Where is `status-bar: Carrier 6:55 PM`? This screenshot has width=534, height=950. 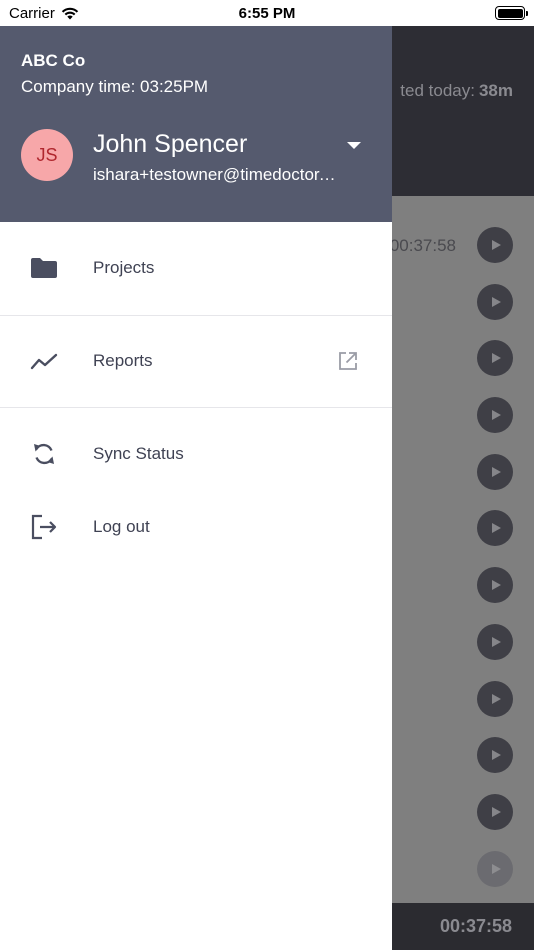 status-bar: Carrier 6:55 PM is located at coordinates (267, 13).